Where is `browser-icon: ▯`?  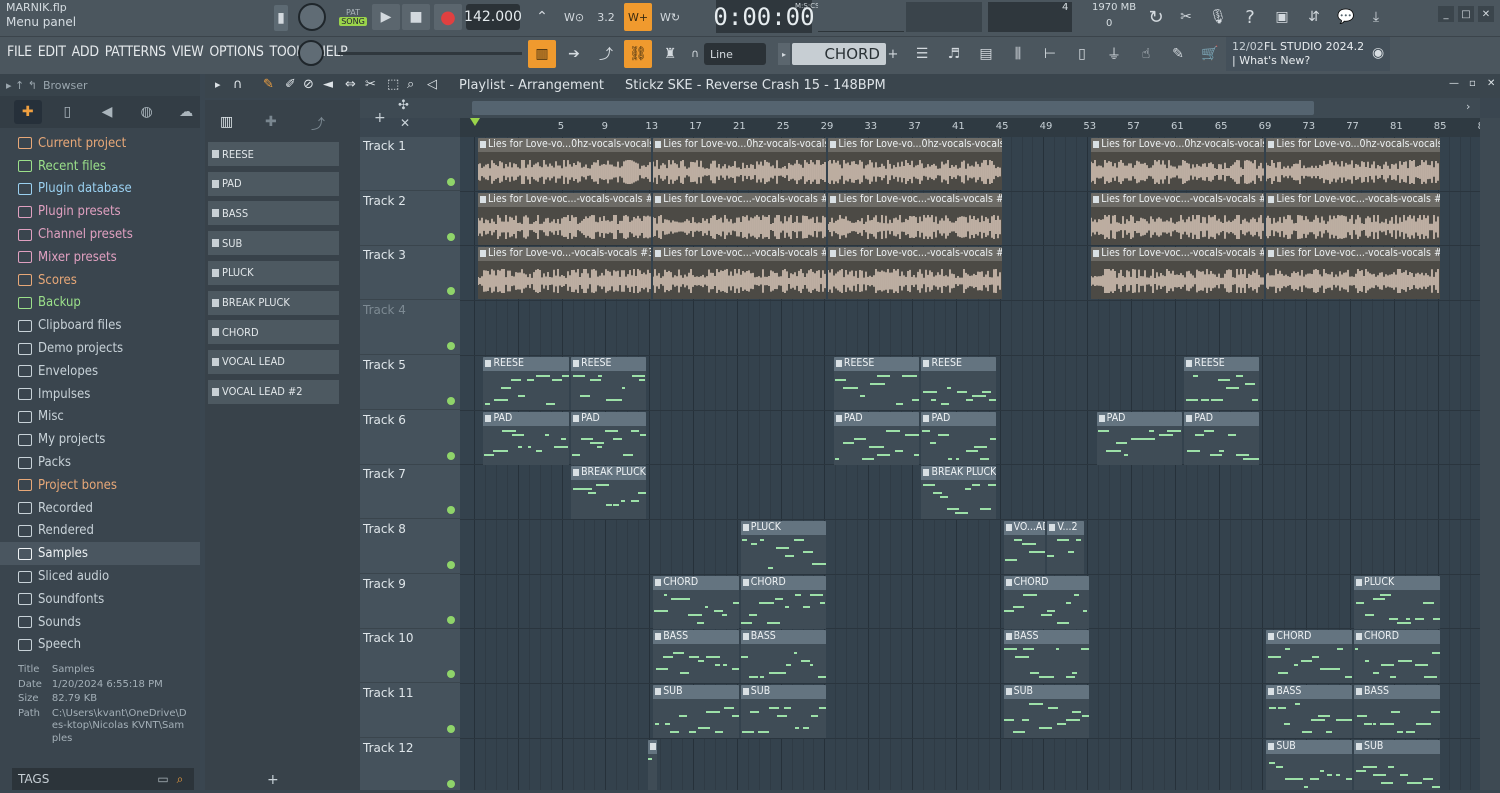 browser-icon: ▯ is located at coordinates (1082, 54).